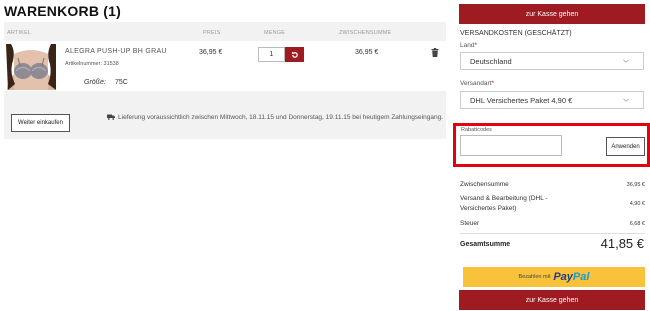 The height and width of the screenshot is (311, 650). I want to click on size-value: 75C, so click(121, 82).